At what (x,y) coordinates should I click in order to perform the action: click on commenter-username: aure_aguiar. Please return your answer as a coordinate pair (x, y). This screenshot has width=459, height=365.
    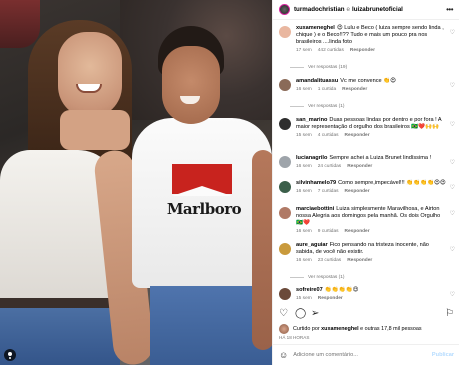
    Looking at the image, I should click on (312, 245).